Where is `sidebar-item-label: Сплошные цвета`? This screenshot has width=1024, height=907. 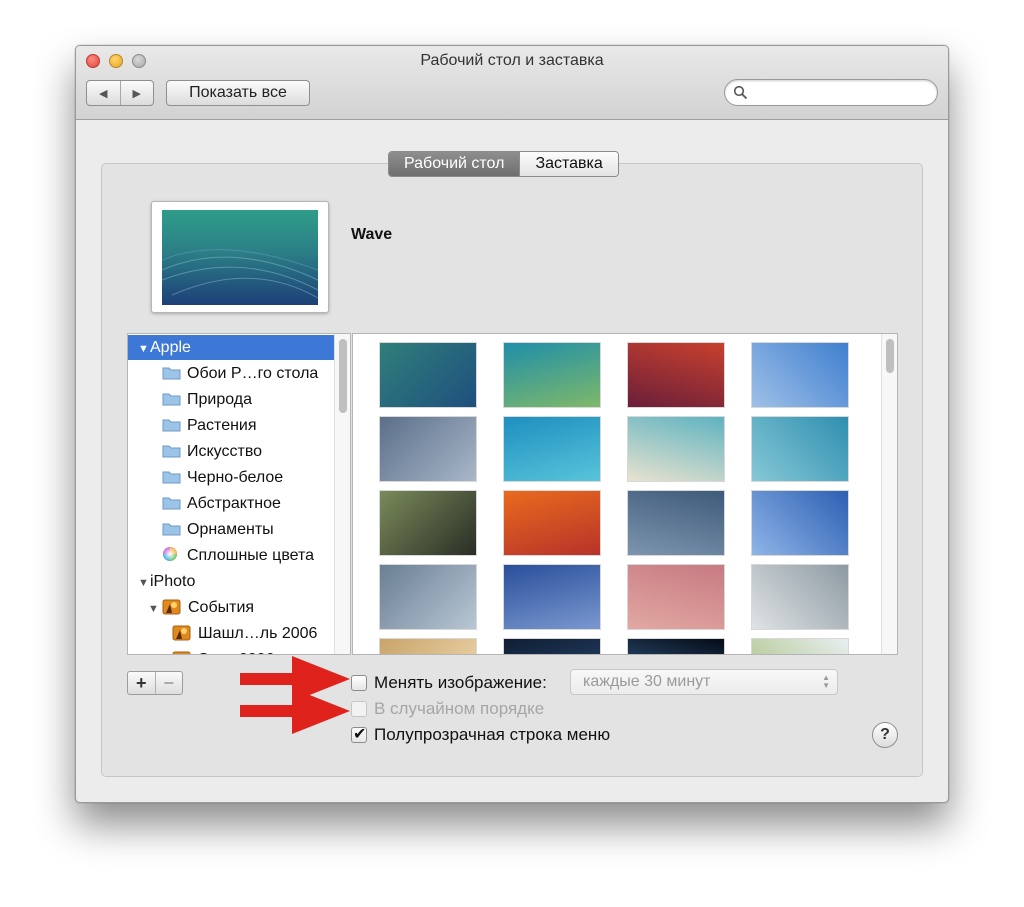
sidebar-item-label: Сплошные цвета is located at coordinates (251, 555).